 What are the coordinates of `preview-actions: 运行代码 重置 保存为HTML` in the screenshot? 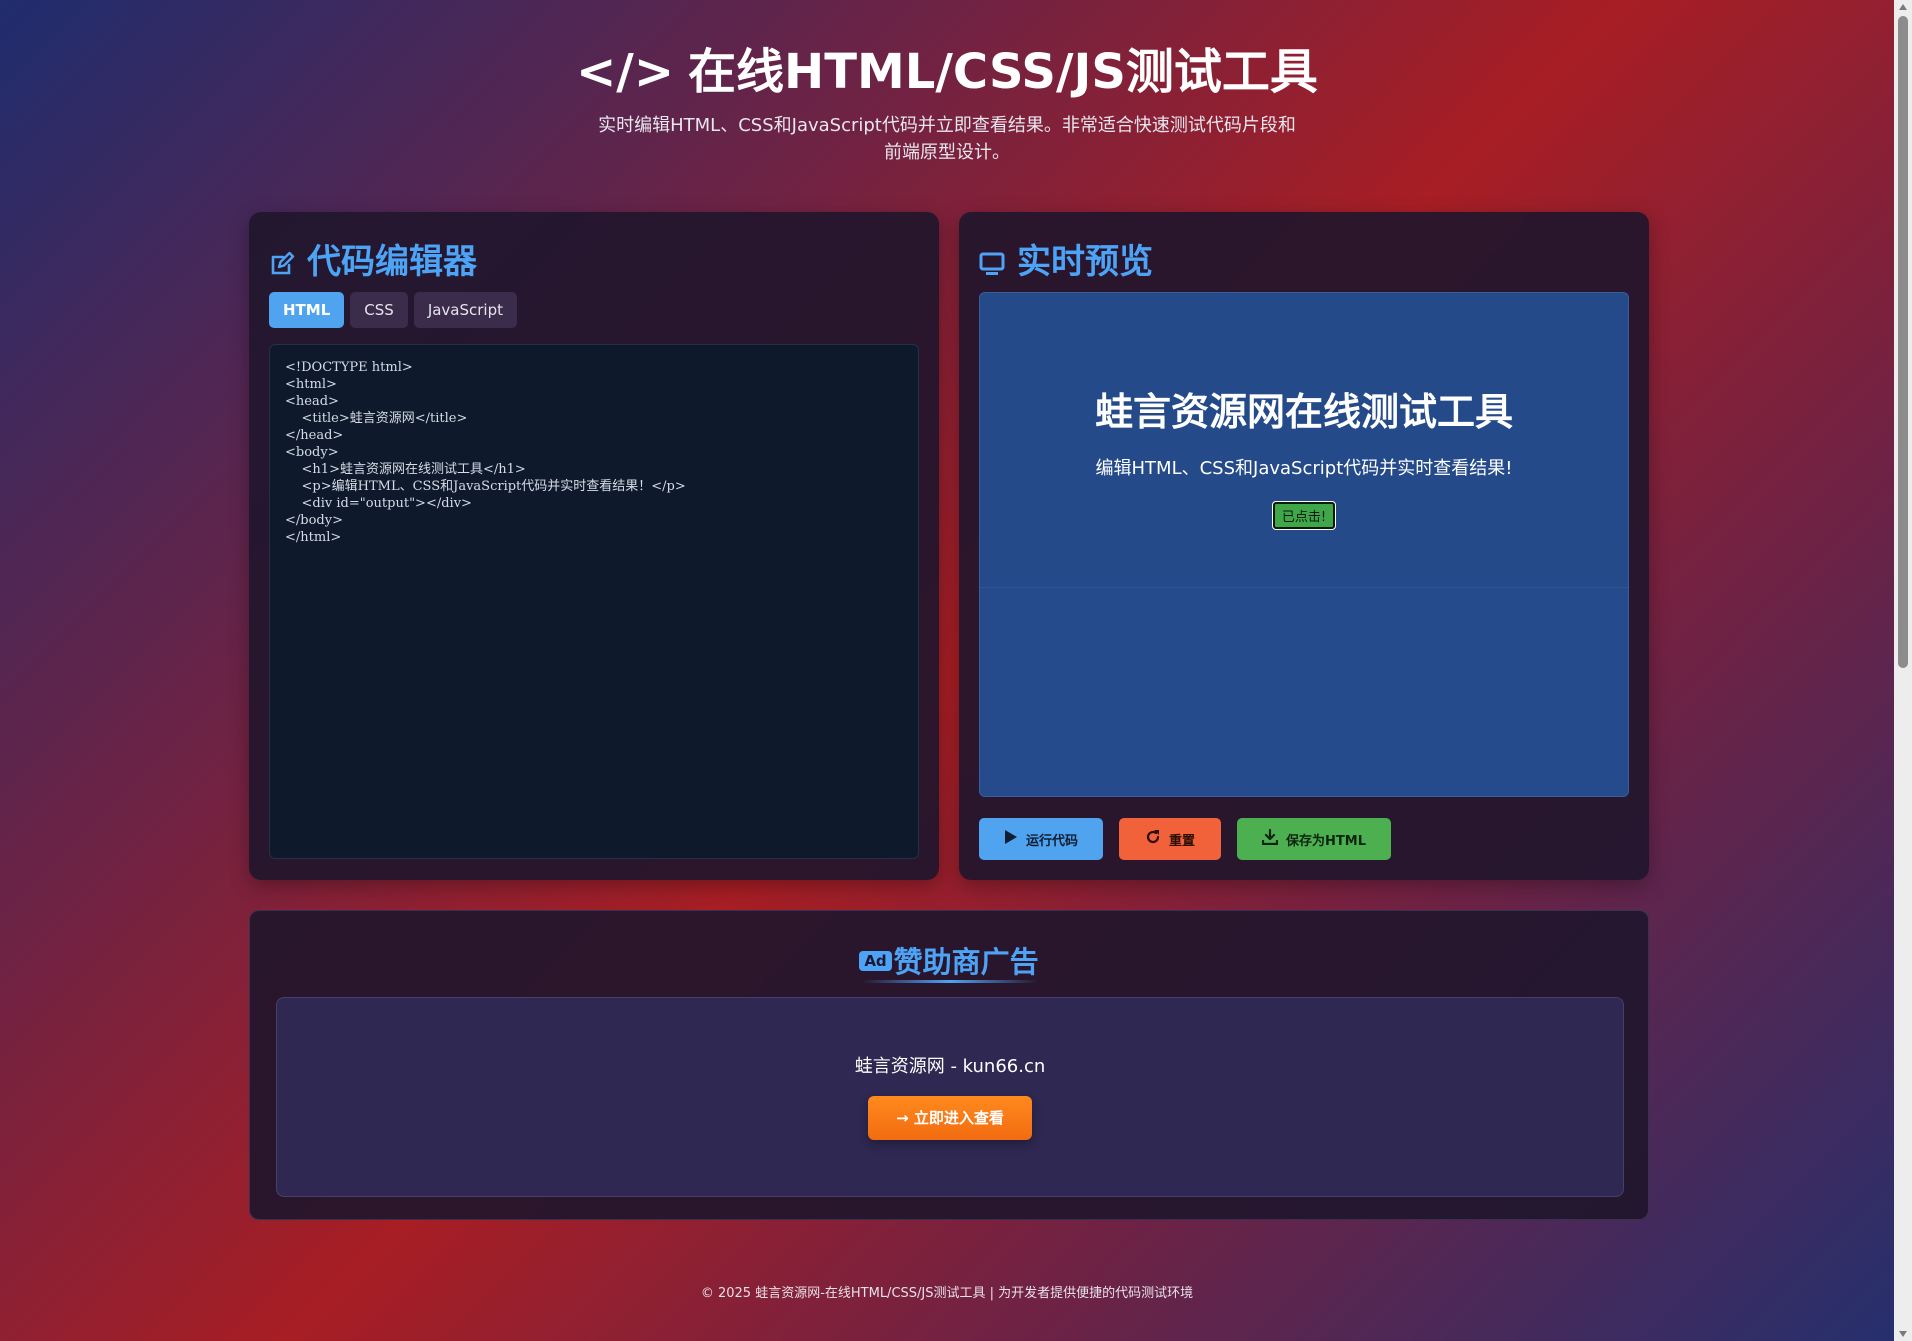 It's located at (1185, 839).